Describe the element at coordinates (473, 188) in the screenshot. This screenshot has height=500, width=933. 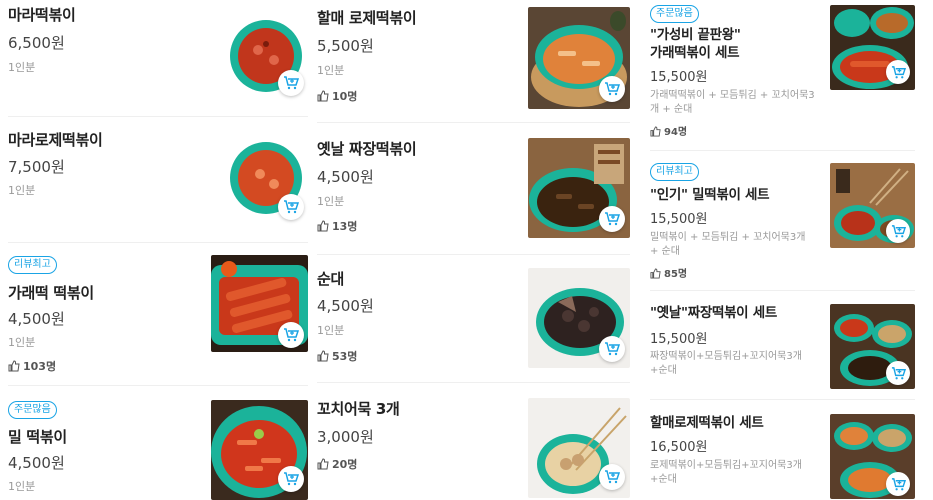
I see `menu-item-jjajang-tteokbokki: 옛날 짜장떡볶이 4,500원 1인분 13명` at that location.